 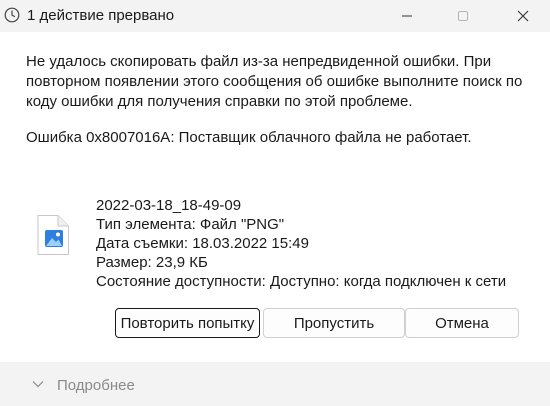 I want to click on details-toggle: Подробнее, so click(x=96, y=385).